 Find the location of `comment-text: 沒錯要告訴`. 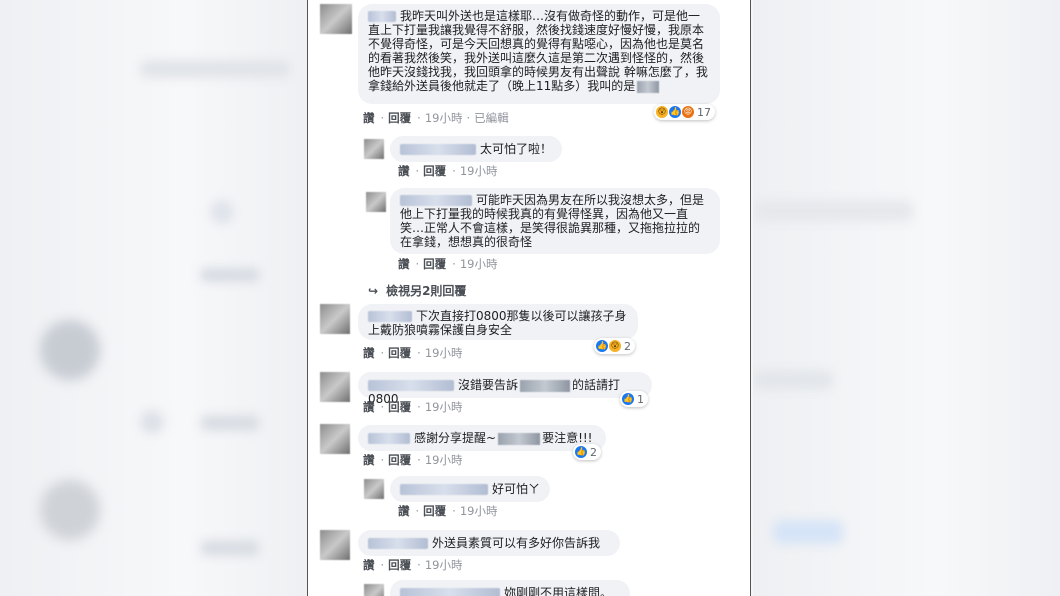

comment-text: 沒錯要告訴 is located at coordinates (488, 385).